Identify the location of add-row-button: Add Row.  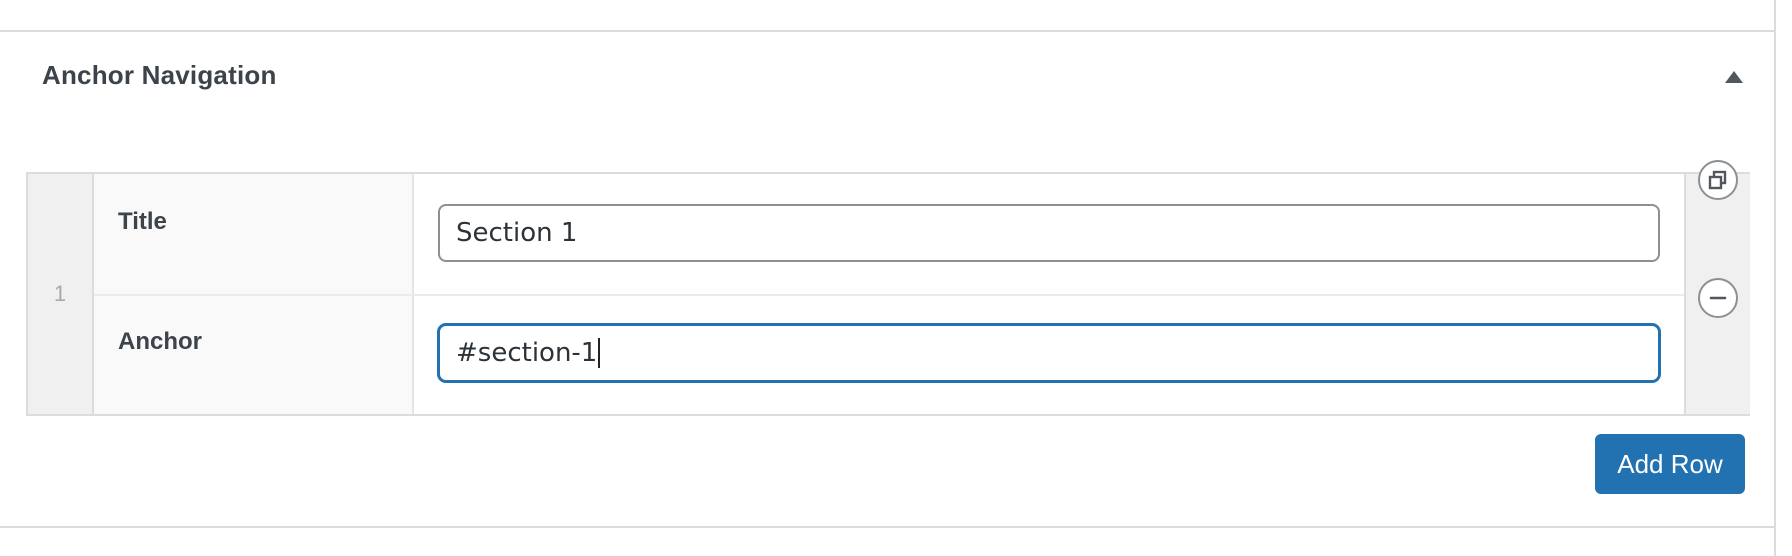
(1670, 464).